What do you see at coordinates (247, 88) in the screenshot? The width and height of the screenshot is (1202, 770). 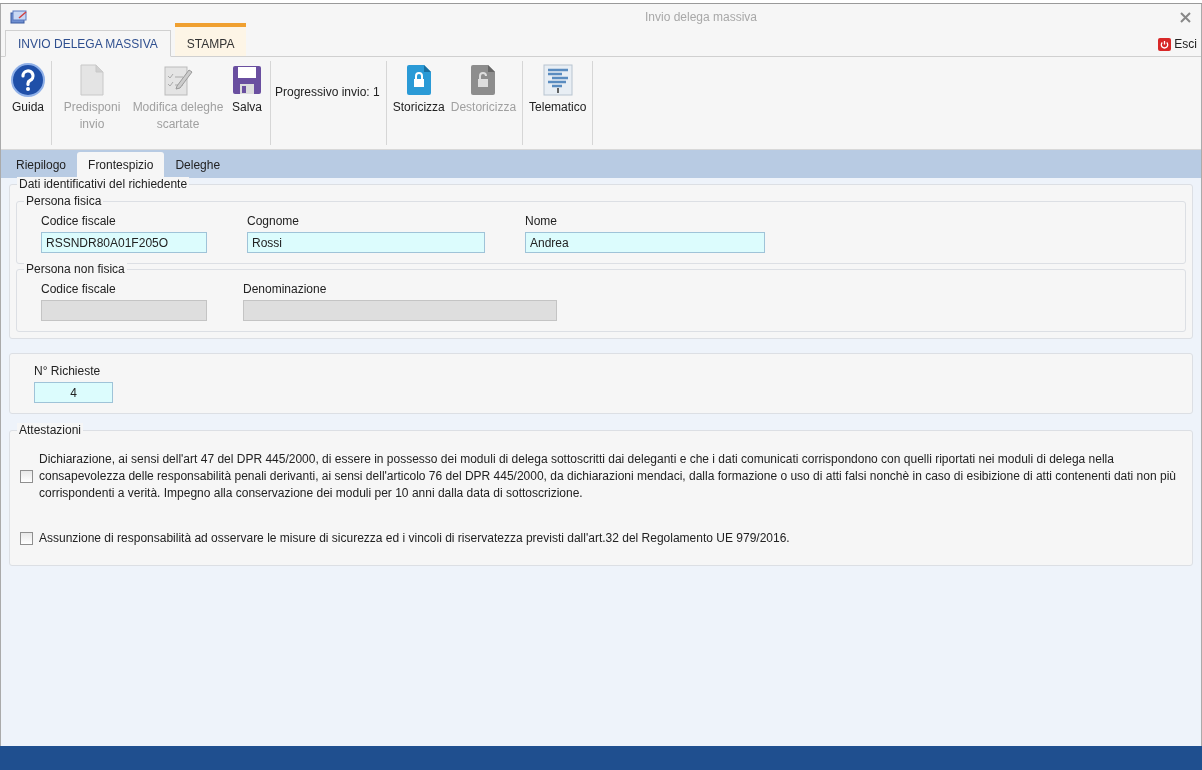 I see `toolbar-button: Salva` at bounding box center [247, 88].